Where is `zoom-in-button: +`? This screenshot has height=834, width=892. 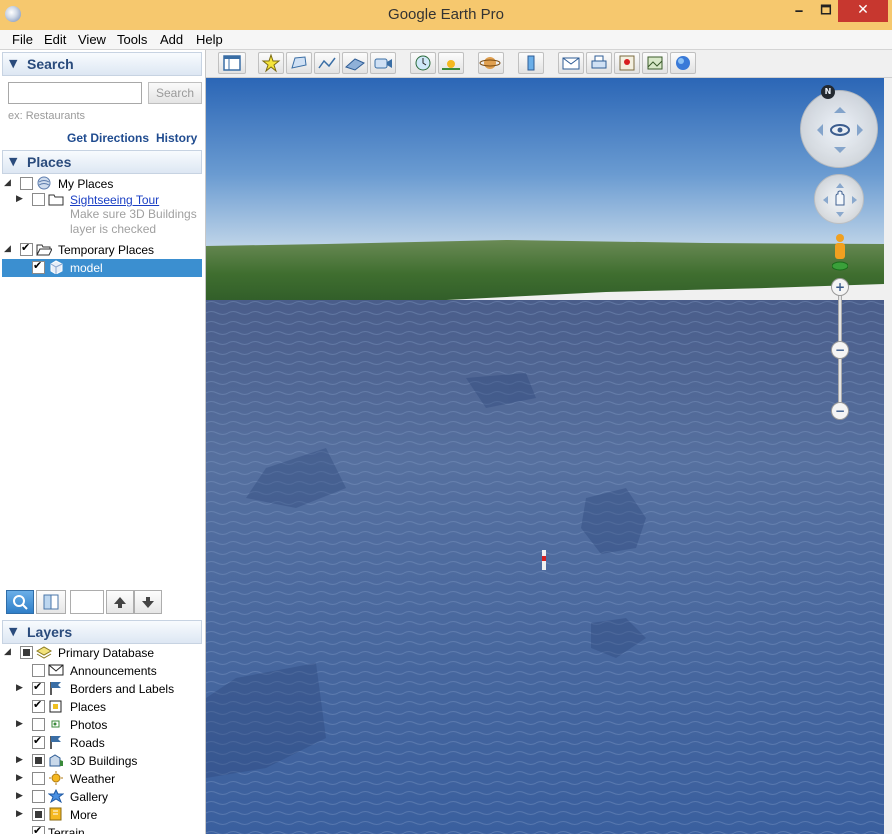
zoom-in-button: + is located at coordinates (840, 287).